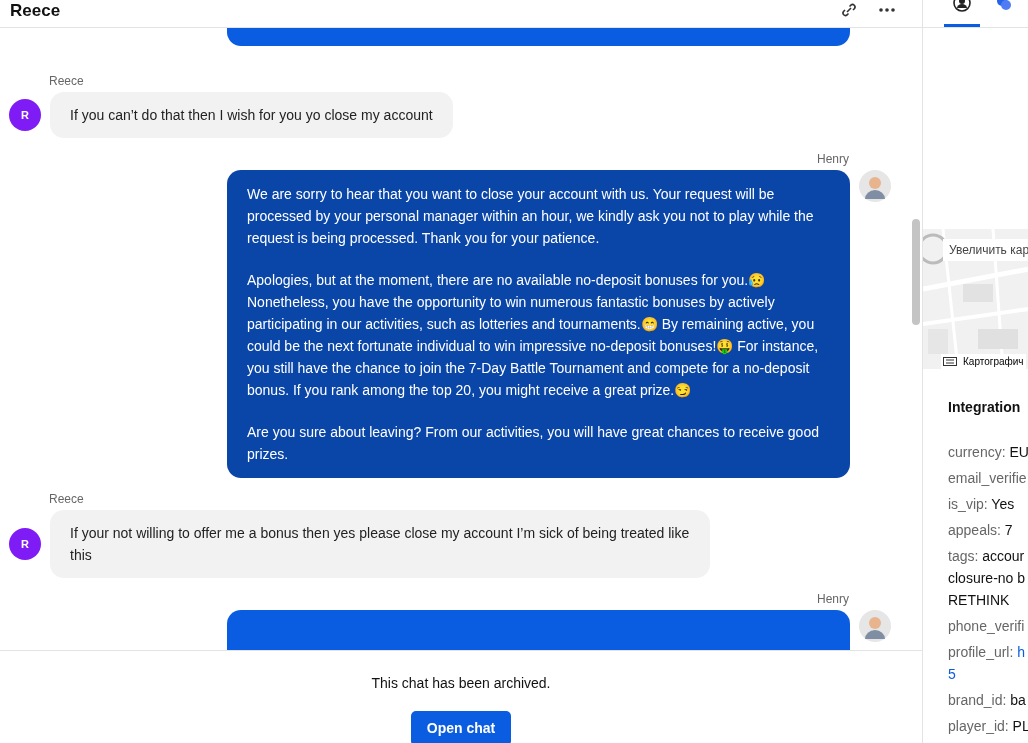 Image resolution: width=1028 pixels, height=743 pixels. Describe the element at coordinates (988, 452) in the screenshot. I see `field-text: currency: EU` at that location.